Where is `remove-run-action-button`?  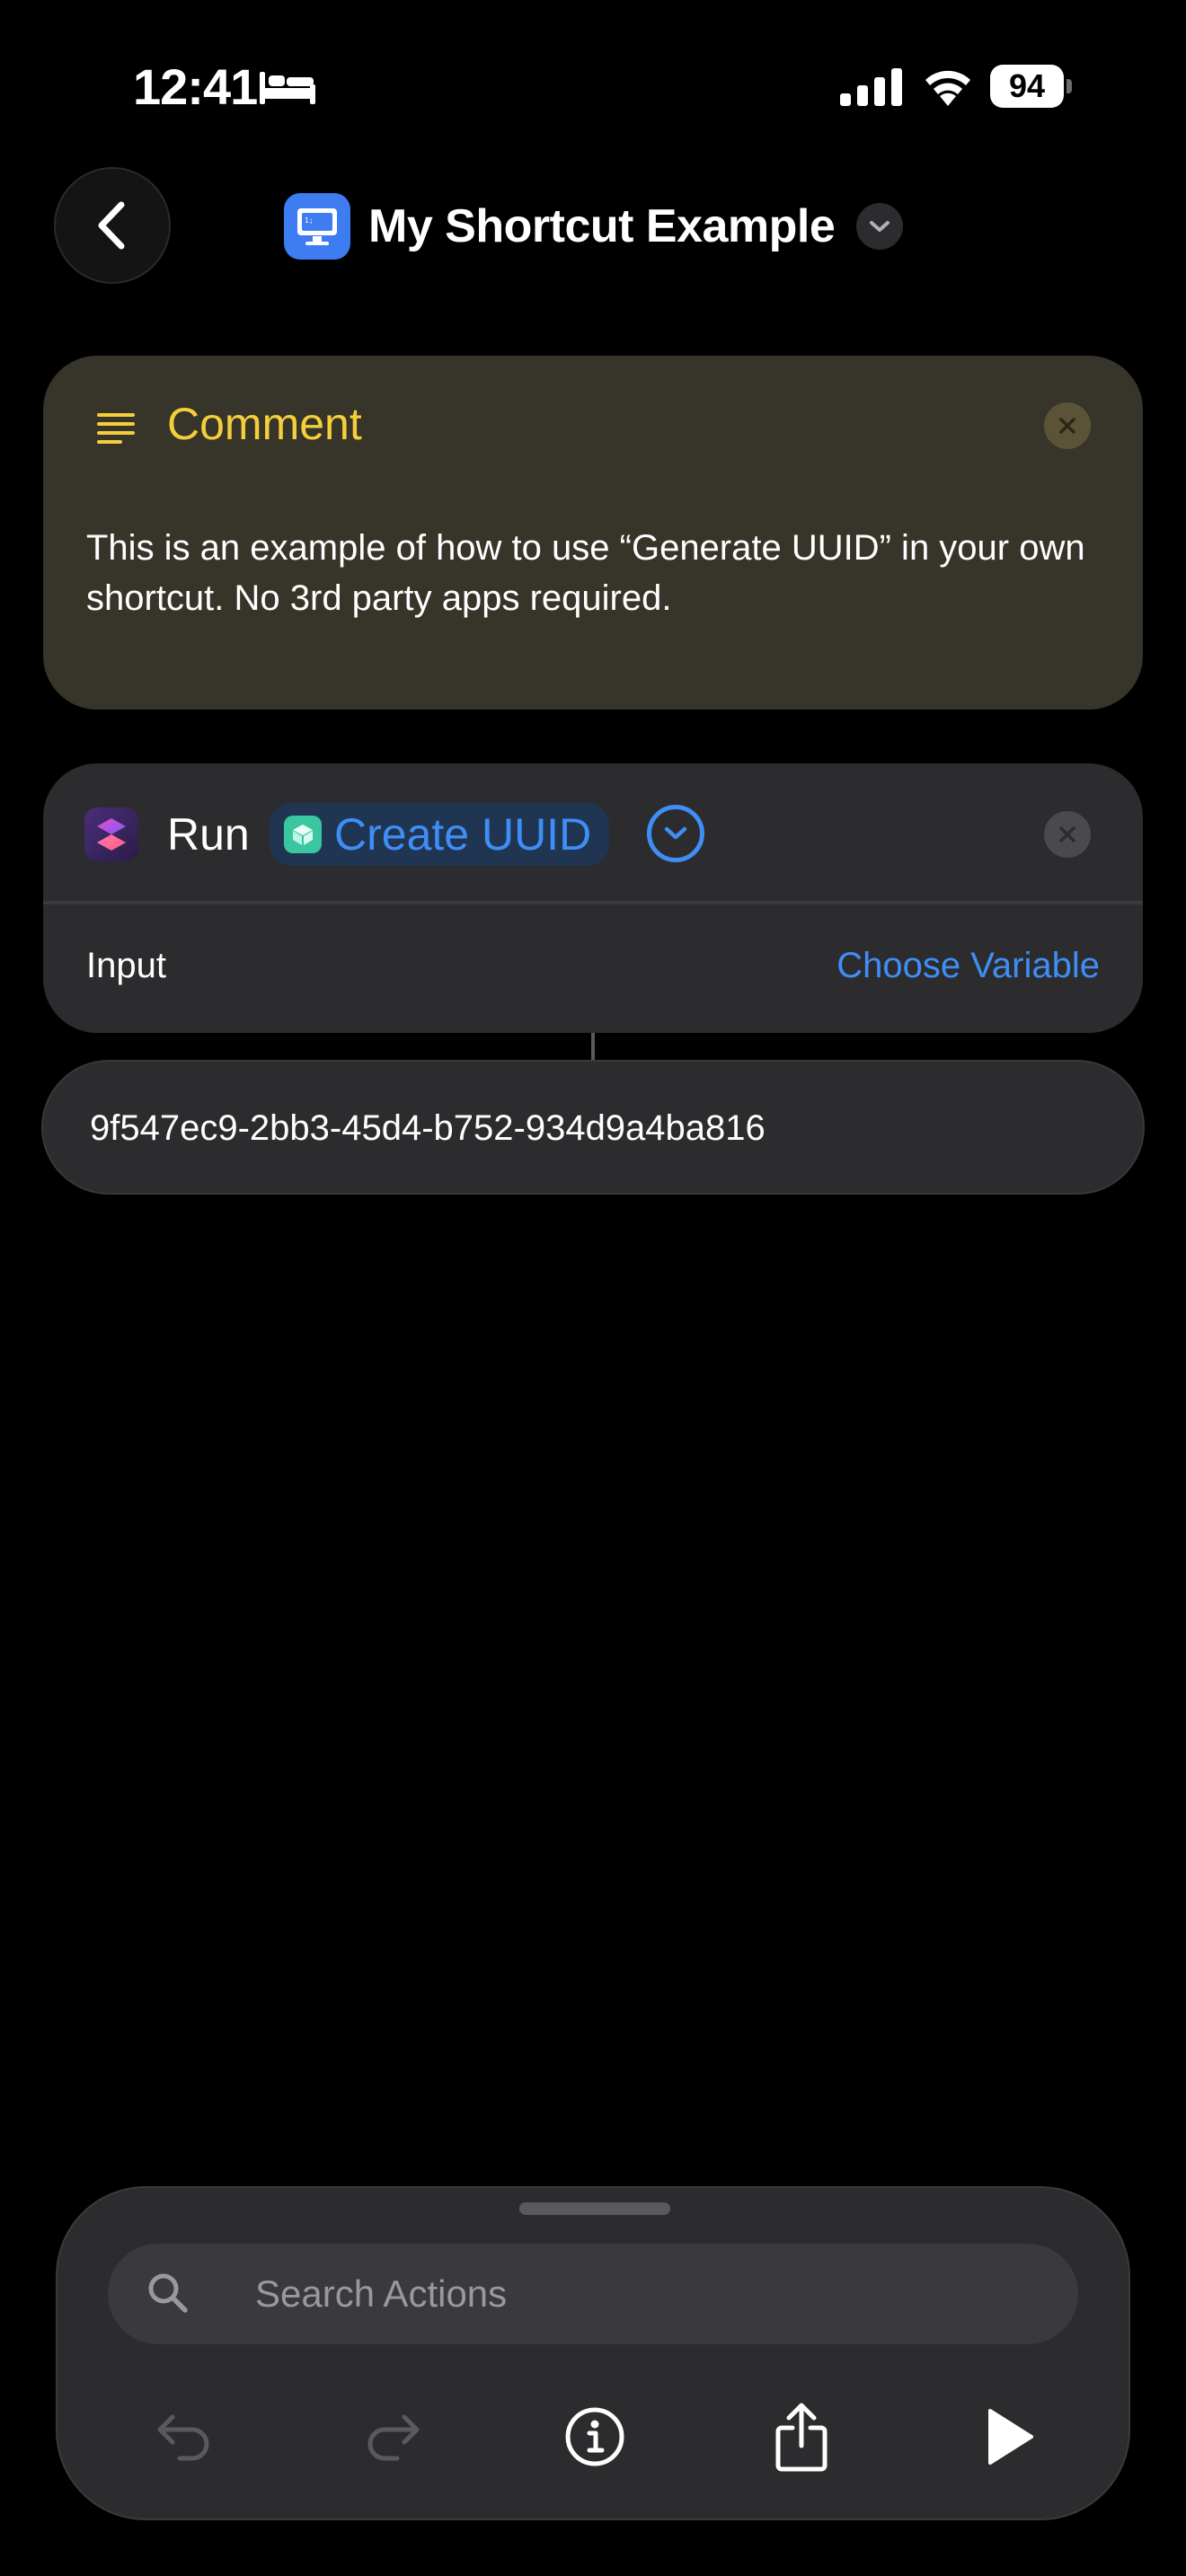 remove-run-action-button is located at coordinates (1067, 834).